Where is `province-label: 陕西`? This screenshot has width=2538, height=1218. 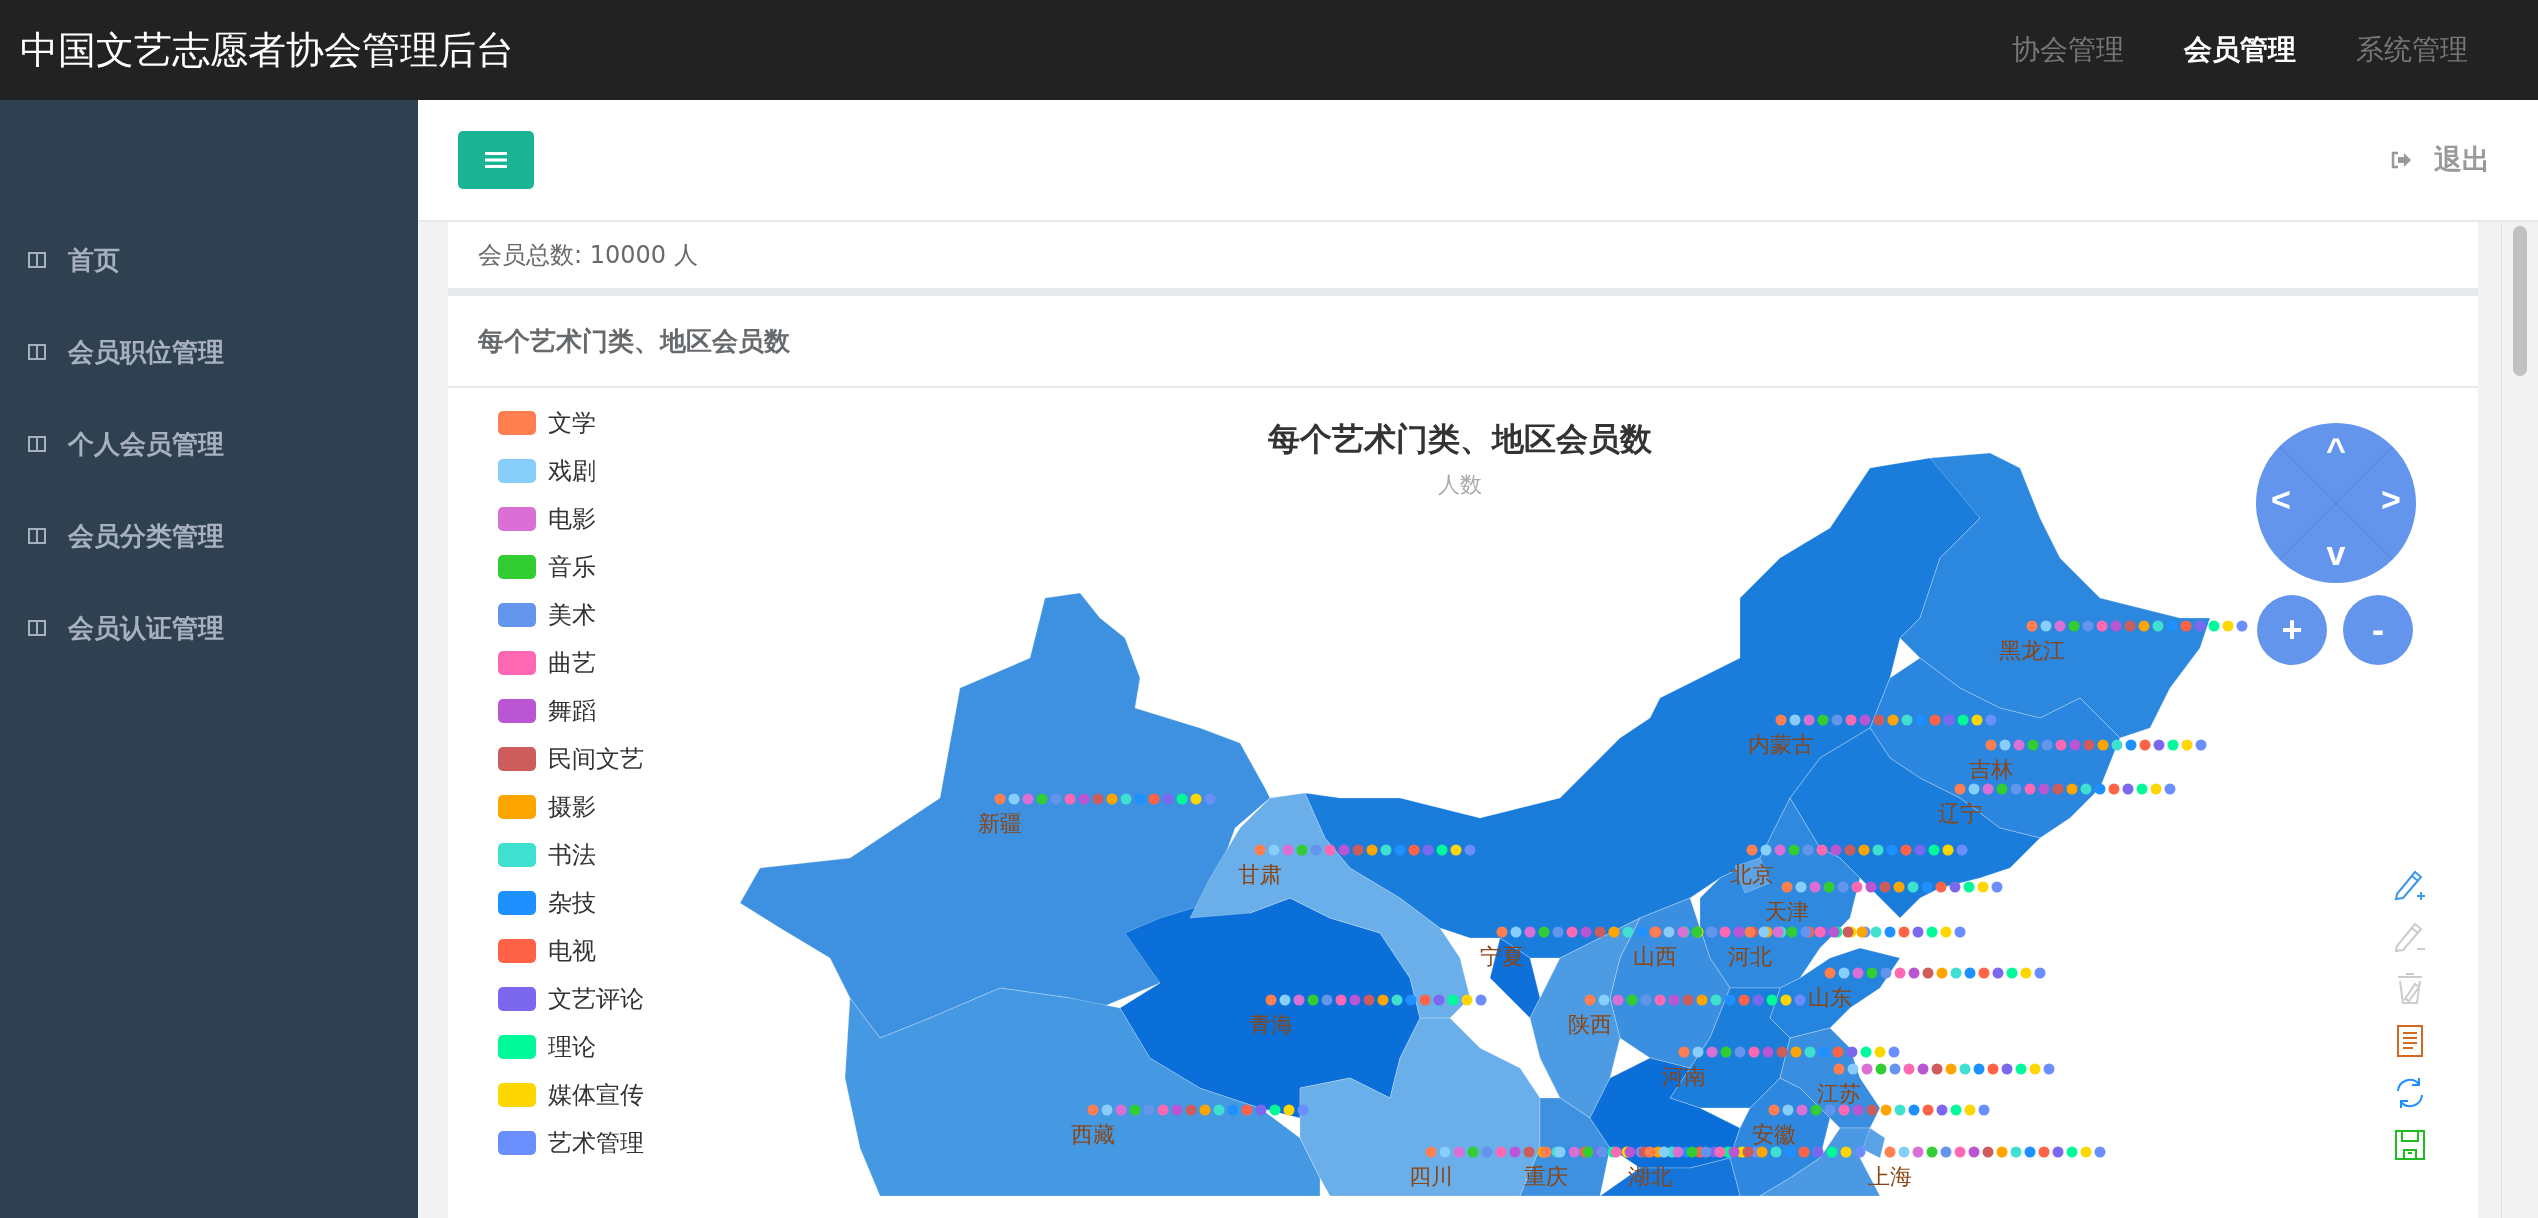
province-label: 陕西 is located at coordinates (1590, 1024).